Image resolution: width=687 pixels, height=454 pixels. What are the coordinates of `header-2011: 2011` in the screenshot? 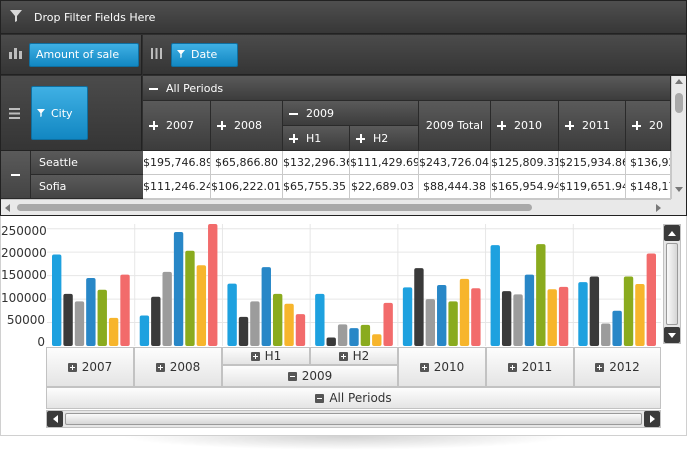 It's located at (592, 126).